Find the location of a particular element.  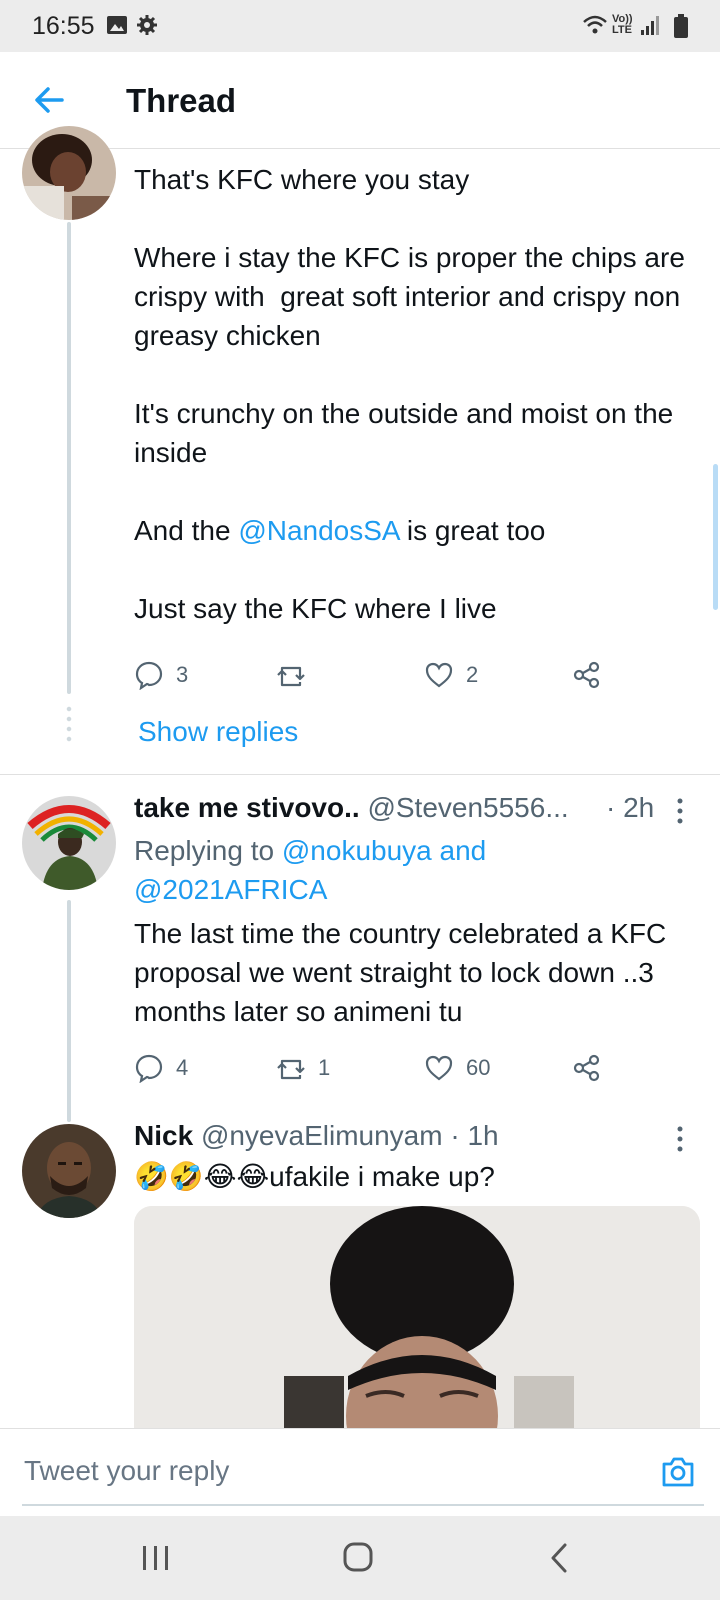

like-count: 2 is located at coordinates (472, 674).